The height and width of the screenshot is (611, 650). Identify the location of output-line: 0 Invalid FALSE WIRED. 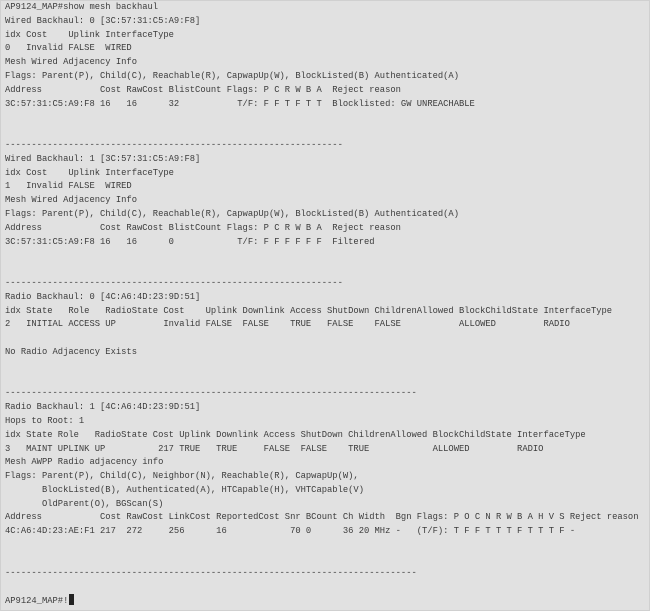
(68, 48).